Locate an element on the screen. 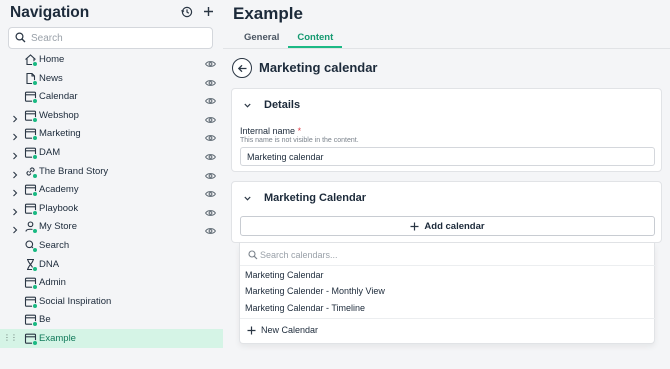 This screenshot has height=369, width=670. drag-handle-icon: ⋮⋮ is located at coordinates (10, 337).